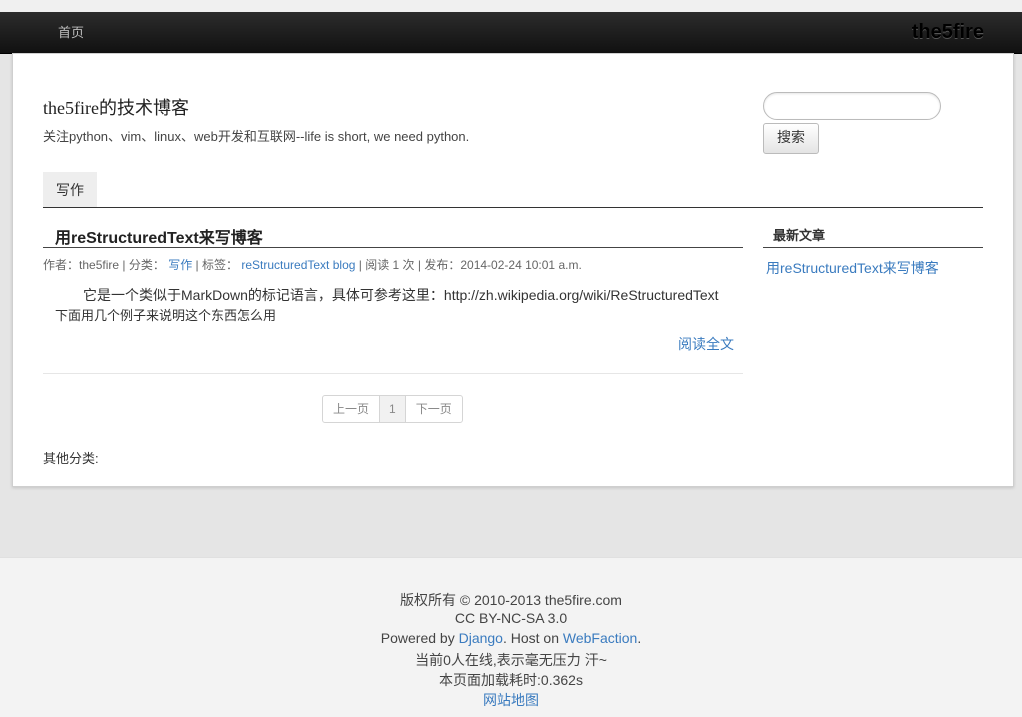 This screenshot has height=717, width=1022. What do you see at coordinates (948, 32) in the screenshot?
I see `brand-logo: the5fire` at bounding box center [948, 32].